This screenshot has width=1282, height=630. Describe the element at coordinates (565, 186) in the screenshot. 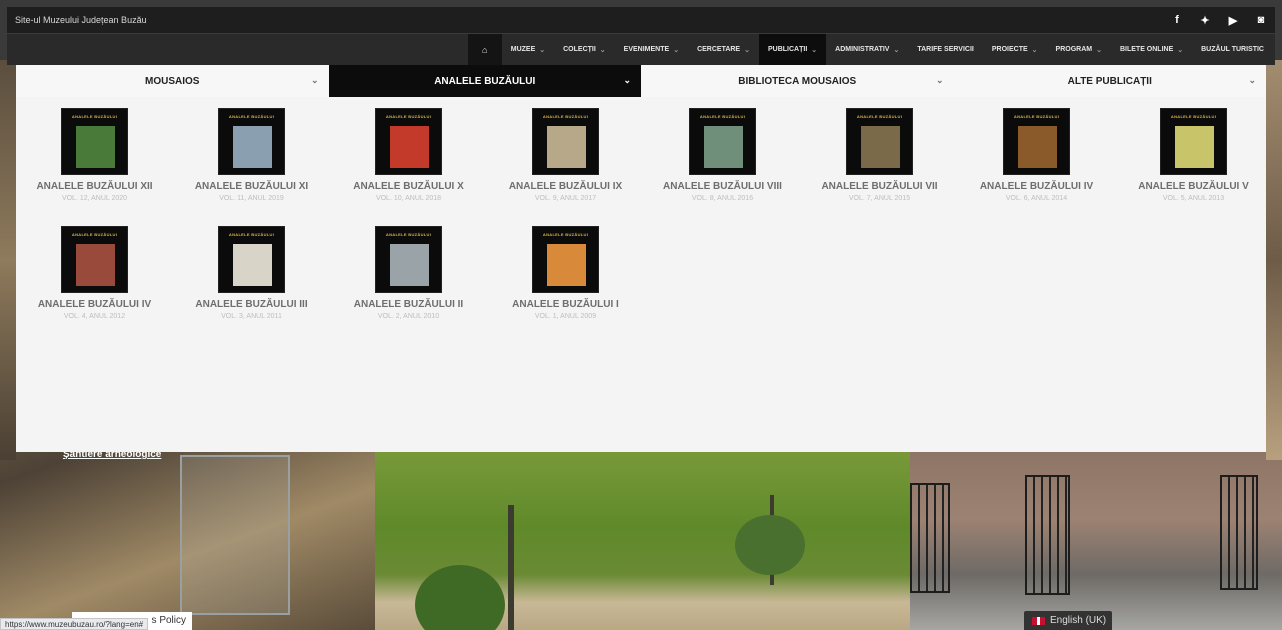

I see `publication-title: ANALELE BUZĂULUI IX` at that location.